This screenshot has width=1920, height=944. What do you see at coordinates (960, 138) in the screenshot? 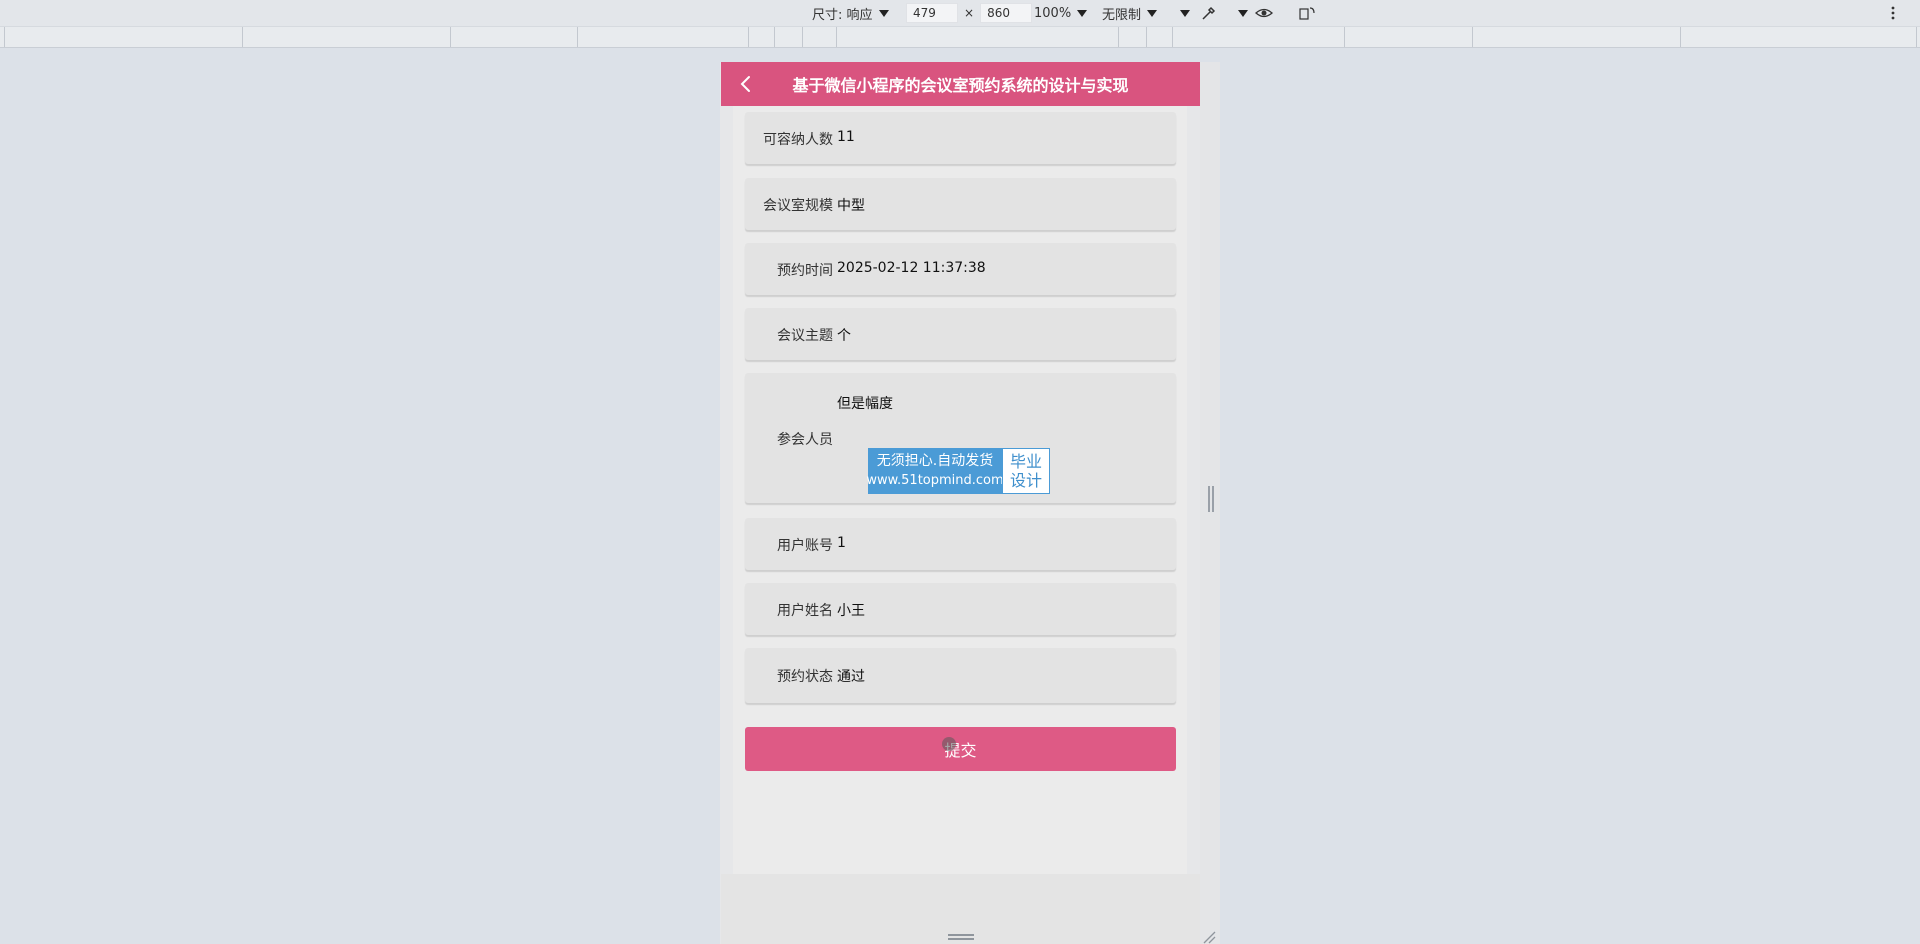
I see `form-row-capacity: 可容纳人数 11` at bounding box center [960, 138].